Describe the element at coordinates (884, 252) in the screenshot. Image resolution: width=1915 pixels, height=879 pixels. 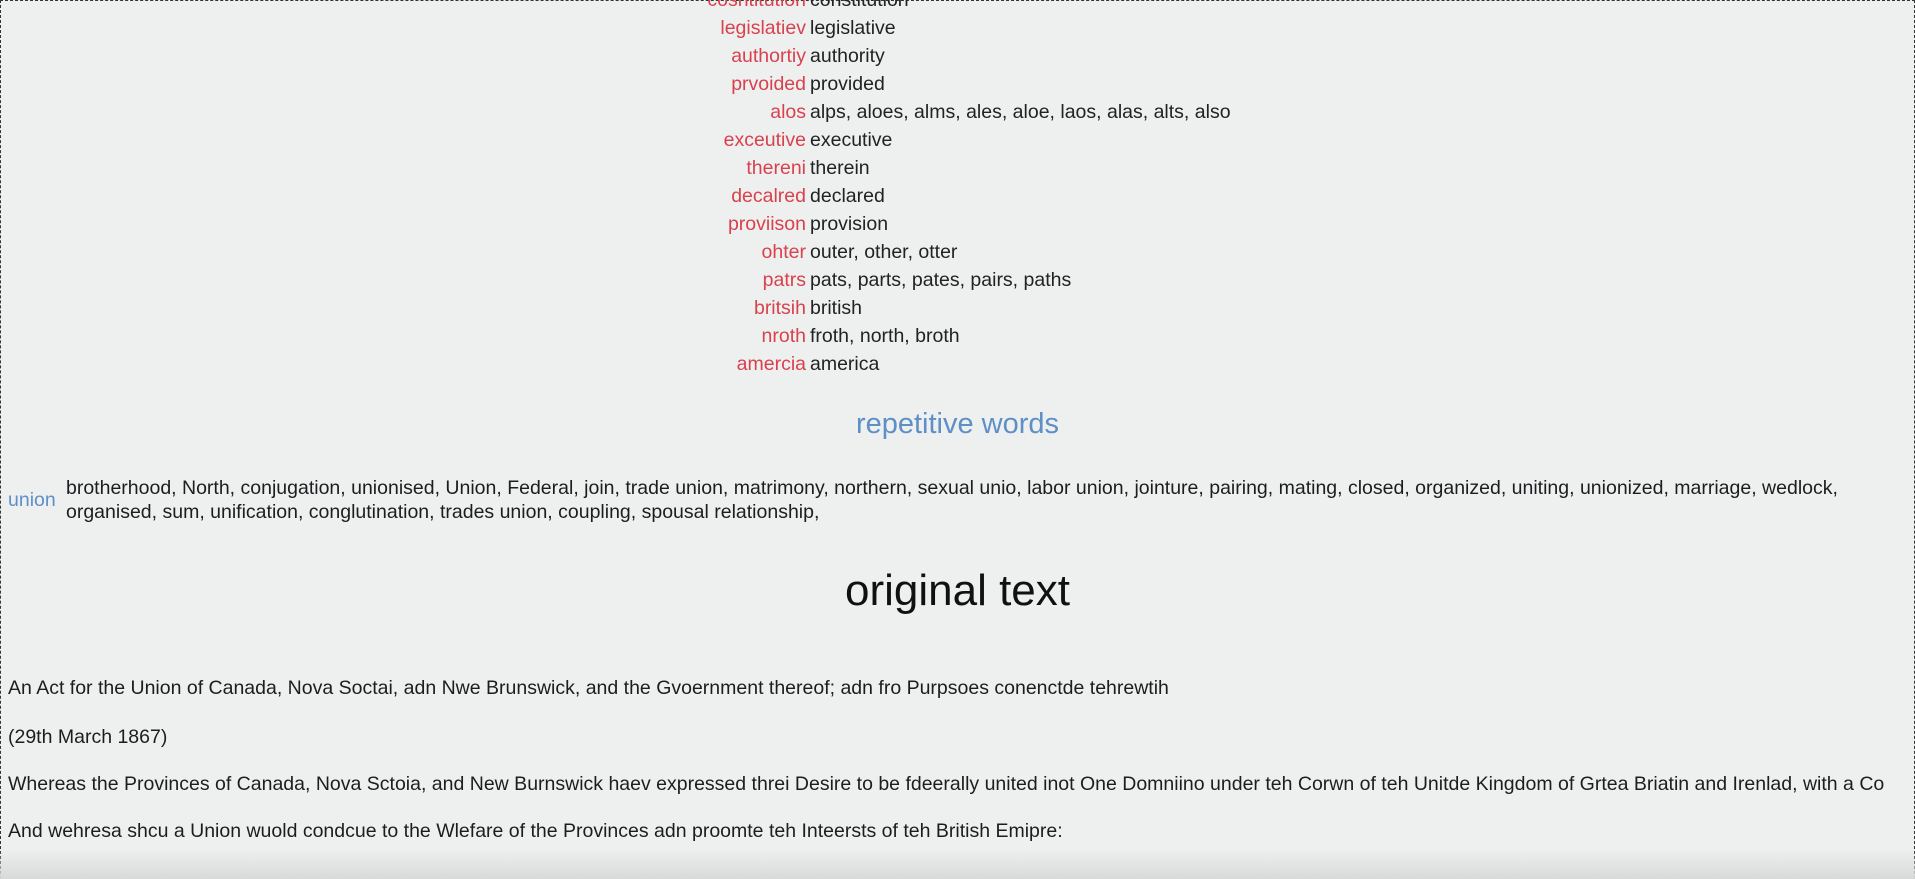
I see `suggestions: outer, other, otter` at that location.